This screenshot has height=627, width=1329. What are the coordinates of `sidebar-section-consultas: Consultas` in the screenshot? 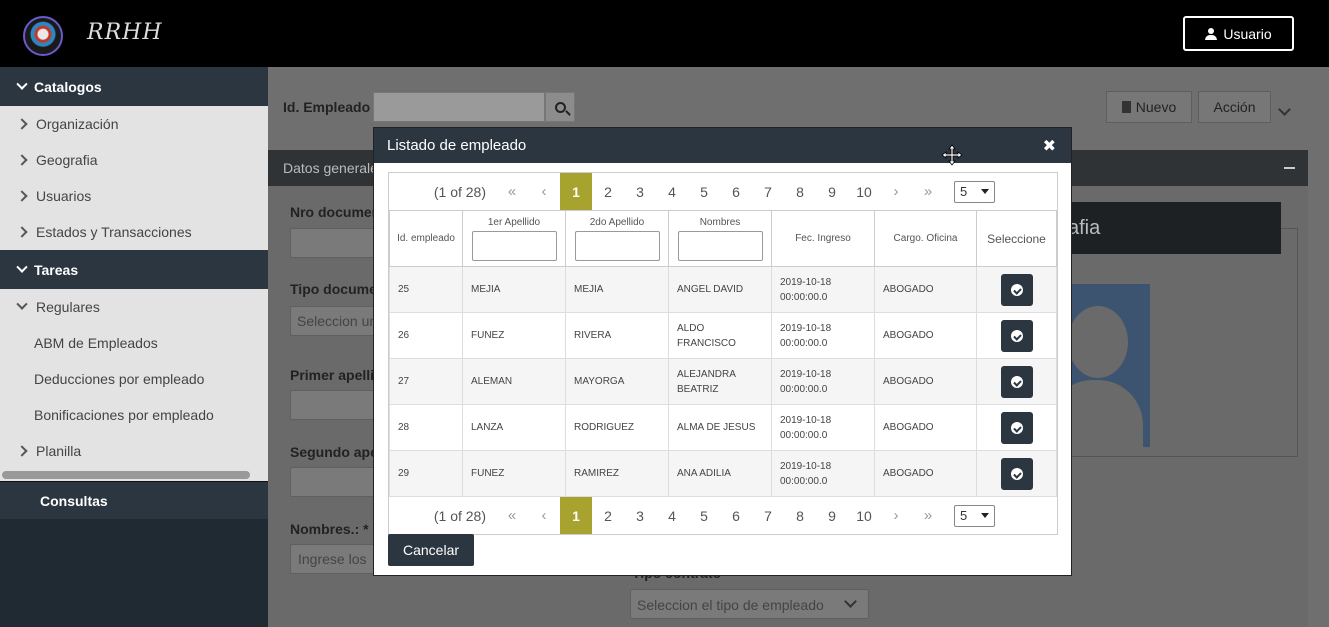 It's located at (134, 500).